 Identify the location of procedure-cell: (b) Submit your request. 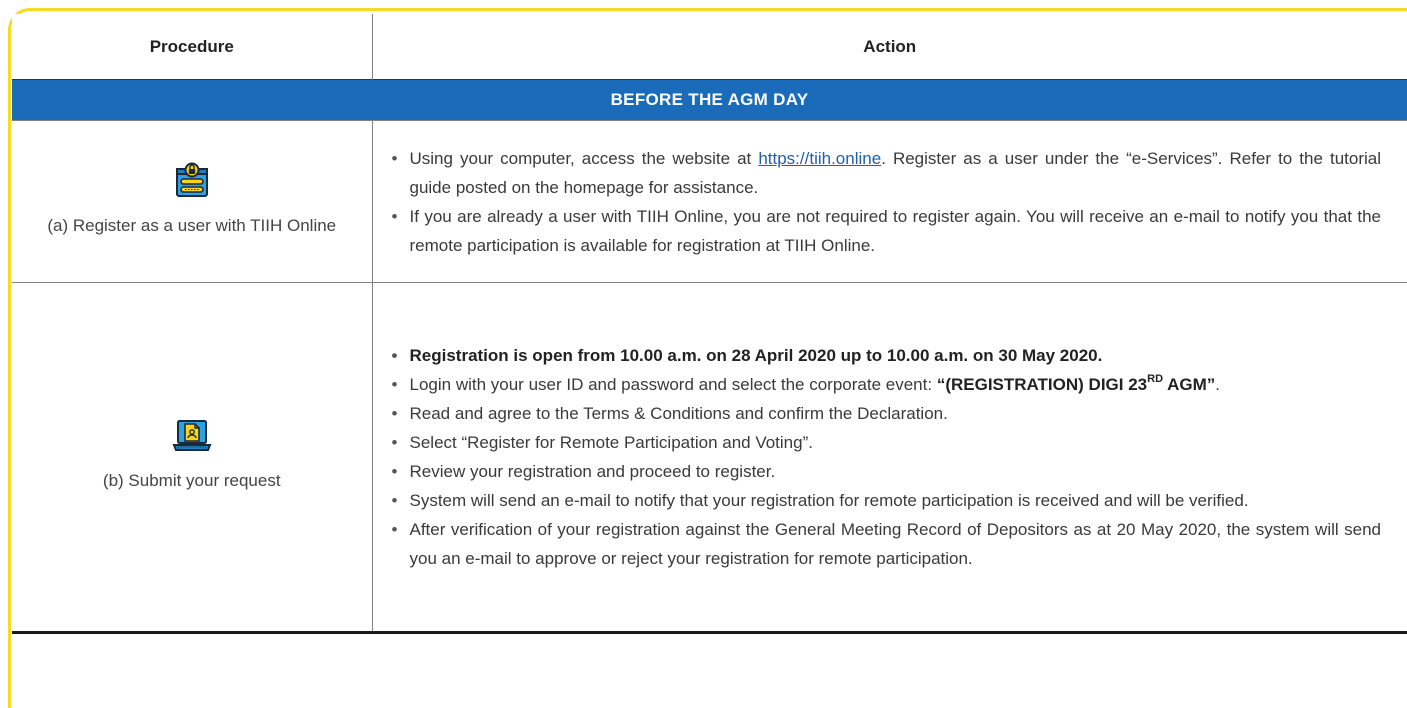
(192, 458).